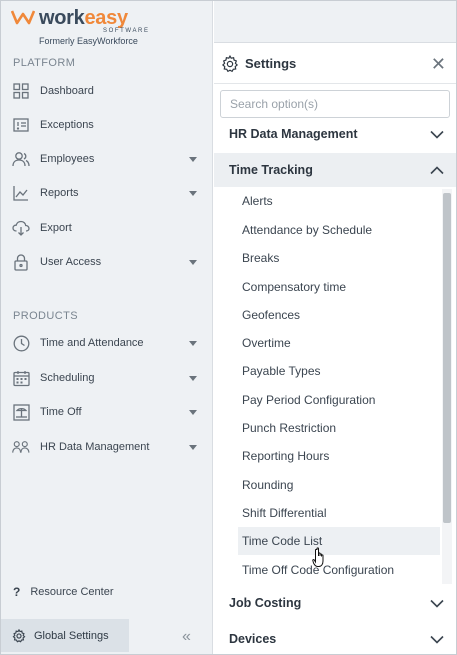  Describe the element at coordinates (72, 592) in the screenshot. I see `resource-center-label: Resource Center` at that location.